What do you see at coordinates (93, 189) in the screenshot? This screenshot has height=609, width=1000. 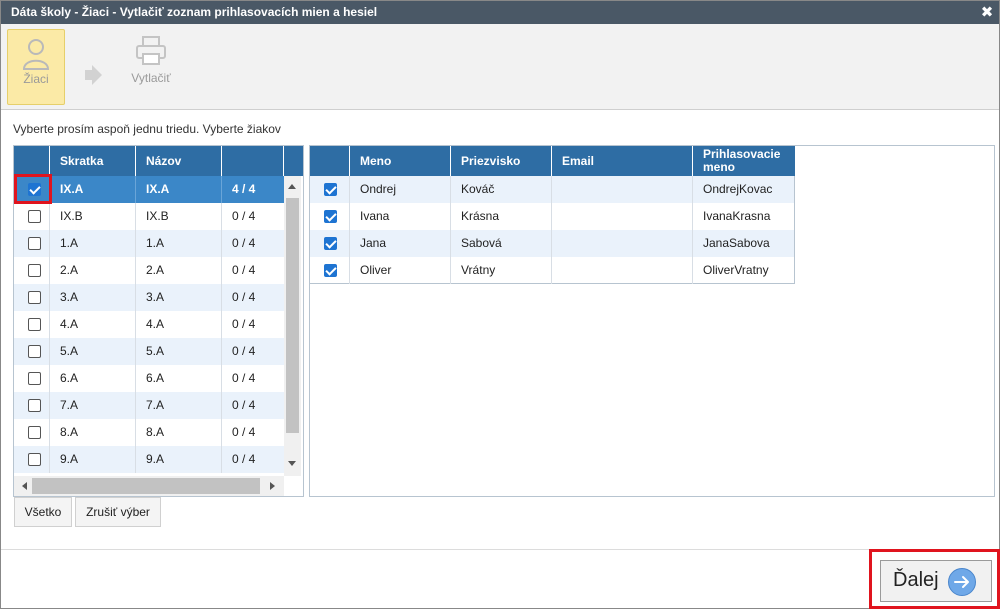 I see `class-short-cell: IX.A` at bounding box center [93, 189].